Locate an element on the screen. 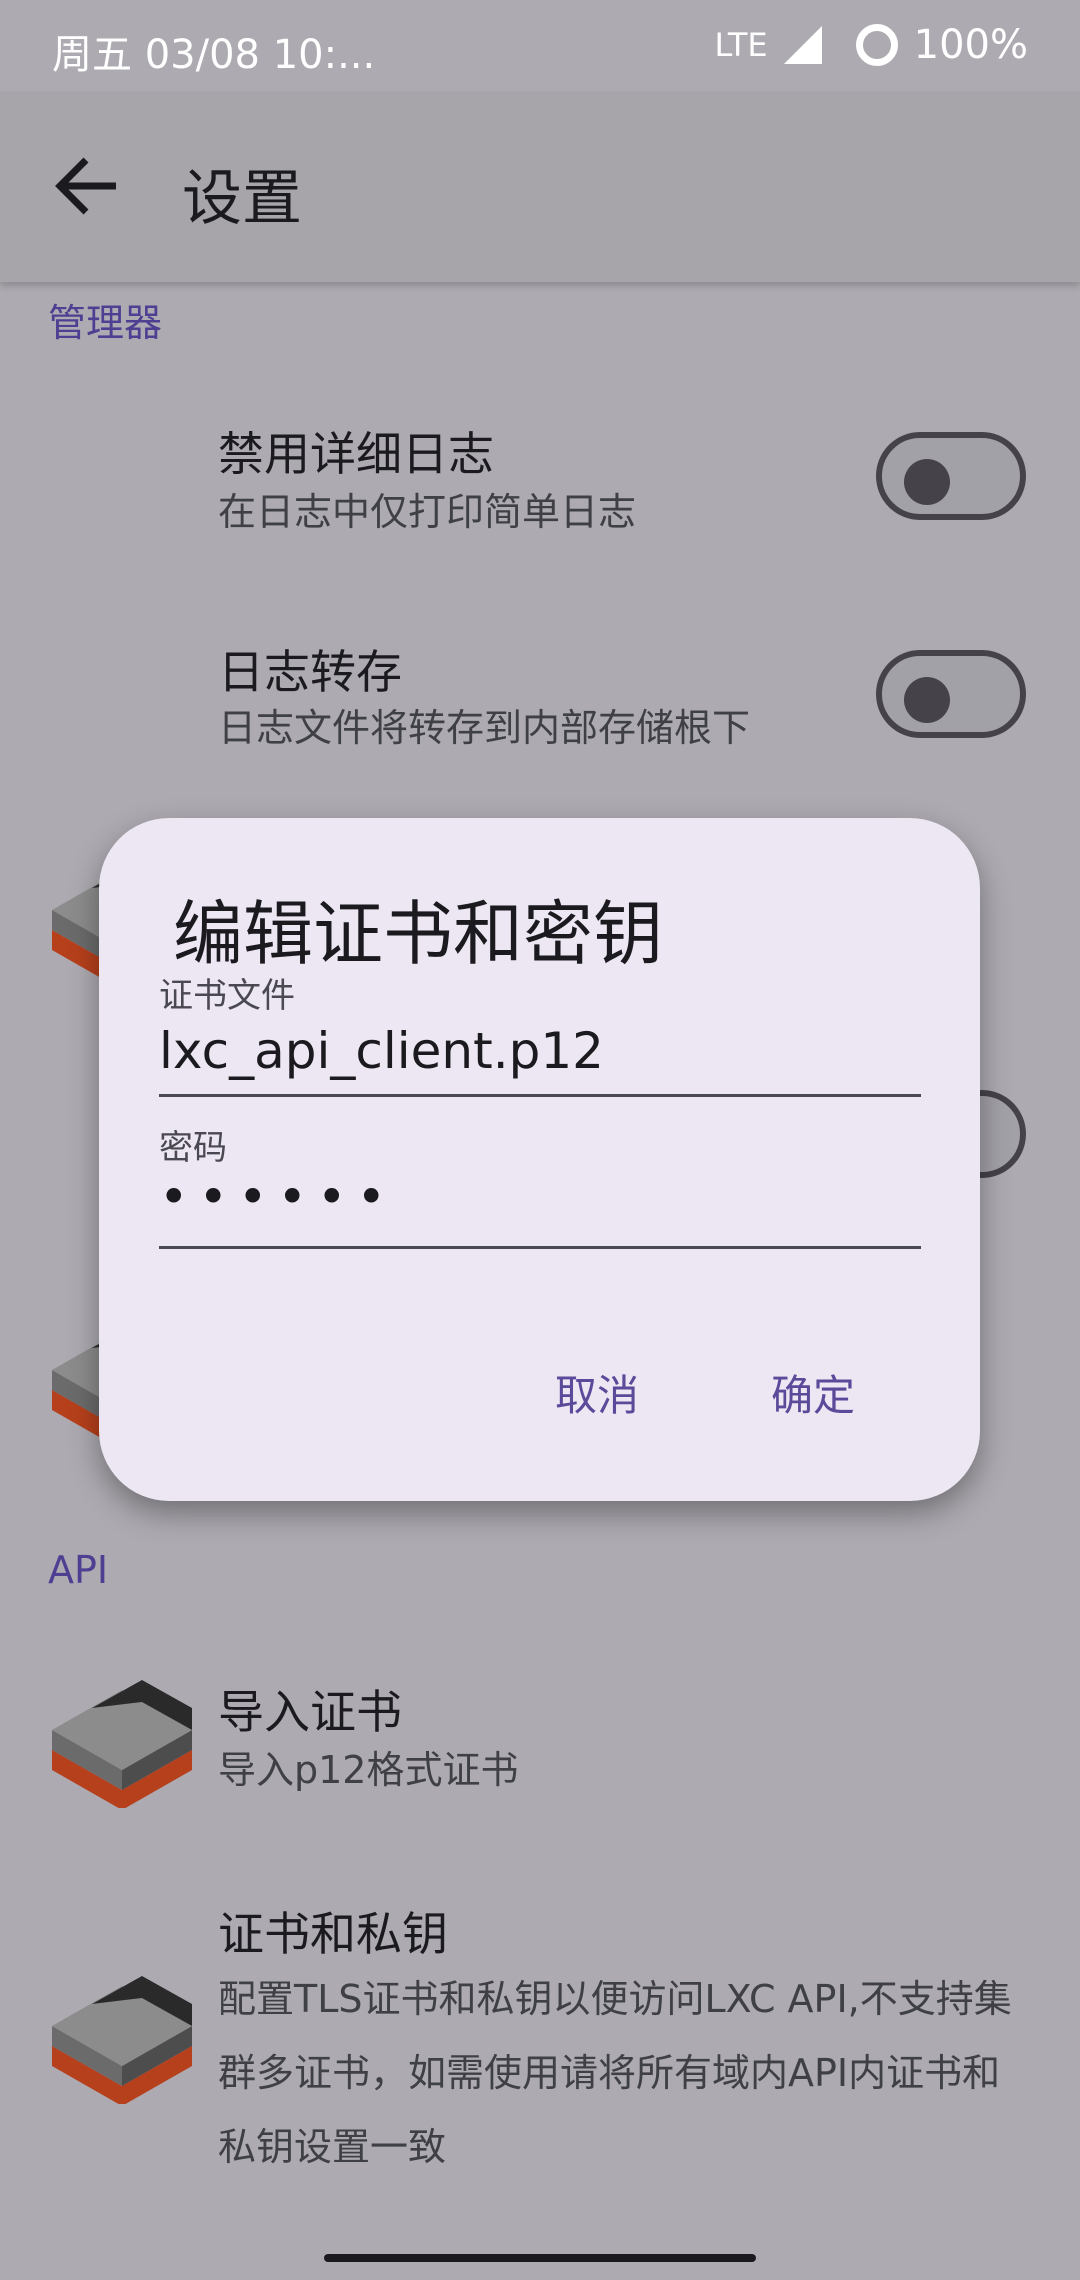 The width and height of the screenshot is (1080, 2280). page-title: 设置 is located at coordinates (242, 199).